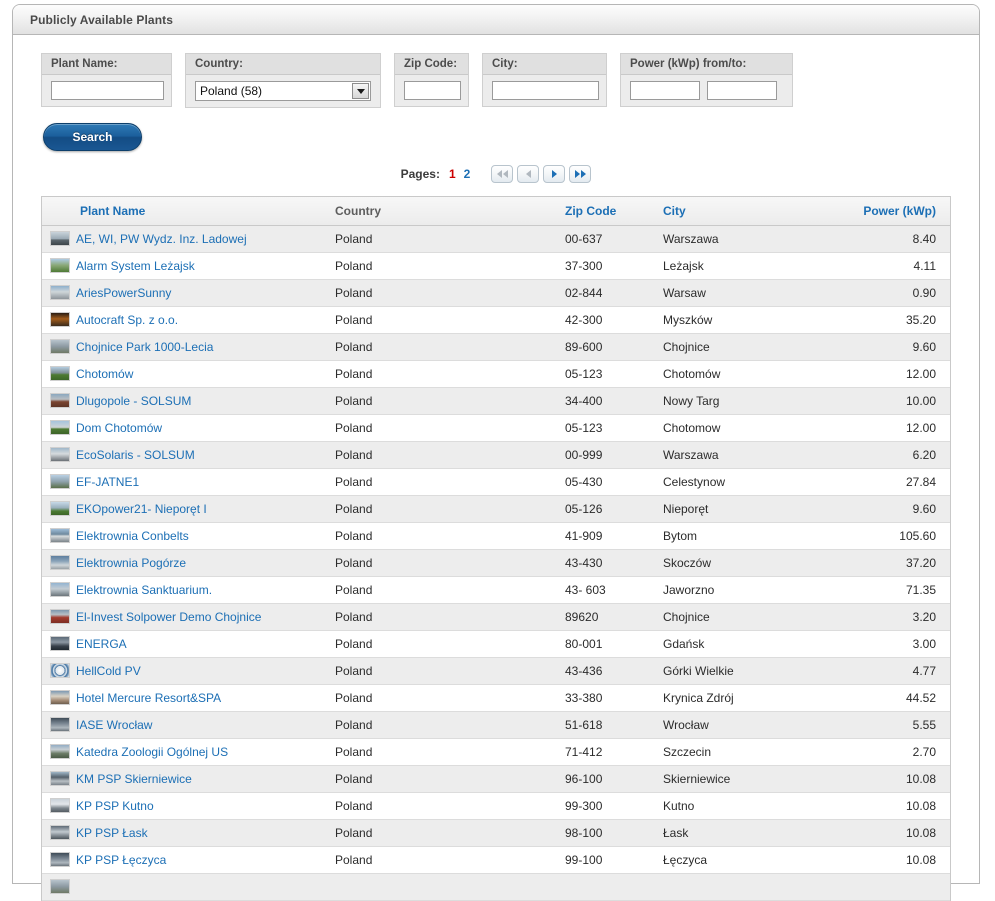 Image resolution: width=995 pixels, height=901 pixels. What do you see at coordinates (119, 428) in the screenshot?
I see `plant-name-link: Dom Chotomów` at bounding box center [119, 428].